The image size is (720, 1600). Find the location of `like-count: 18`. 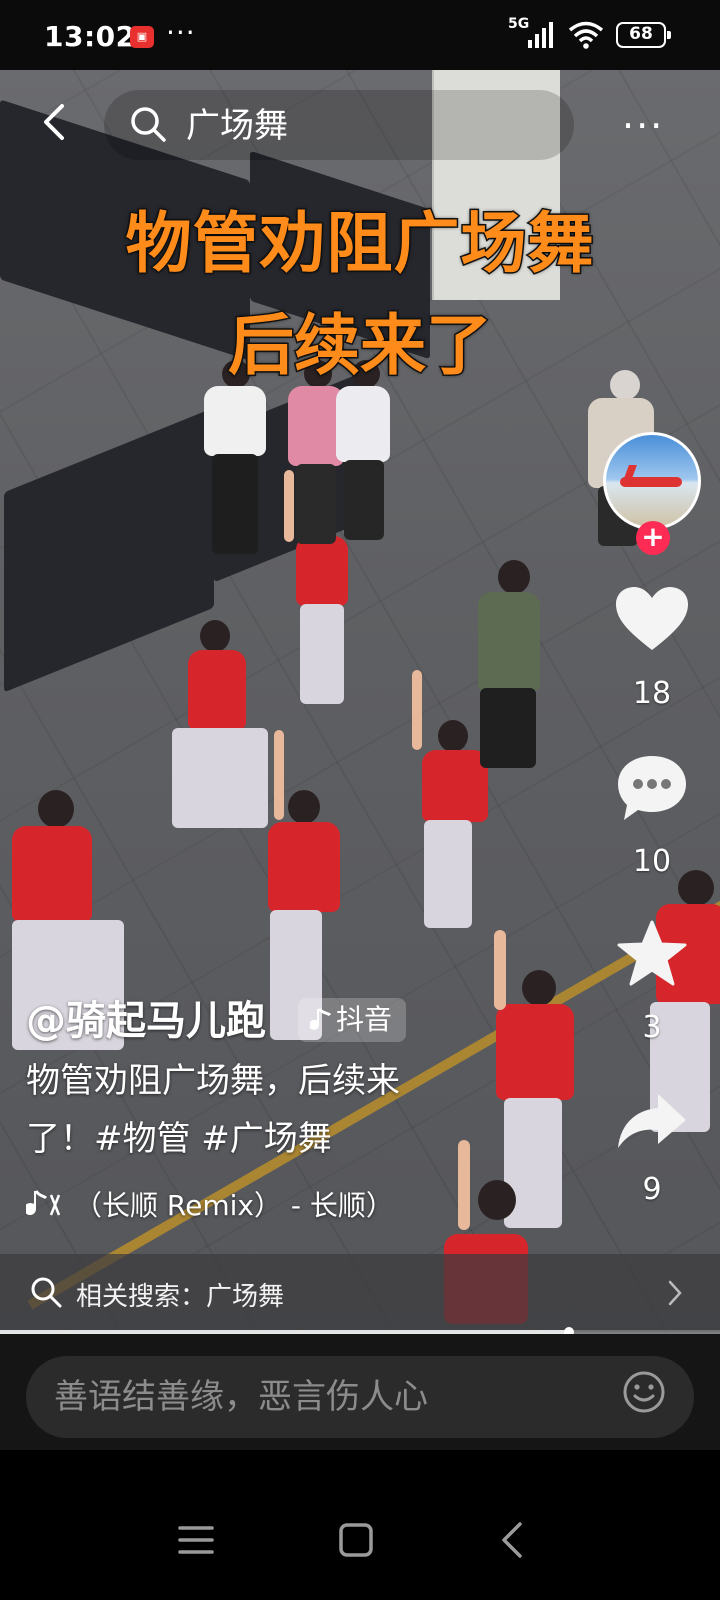

like-count: 18 is located at coordinates (652, 693).